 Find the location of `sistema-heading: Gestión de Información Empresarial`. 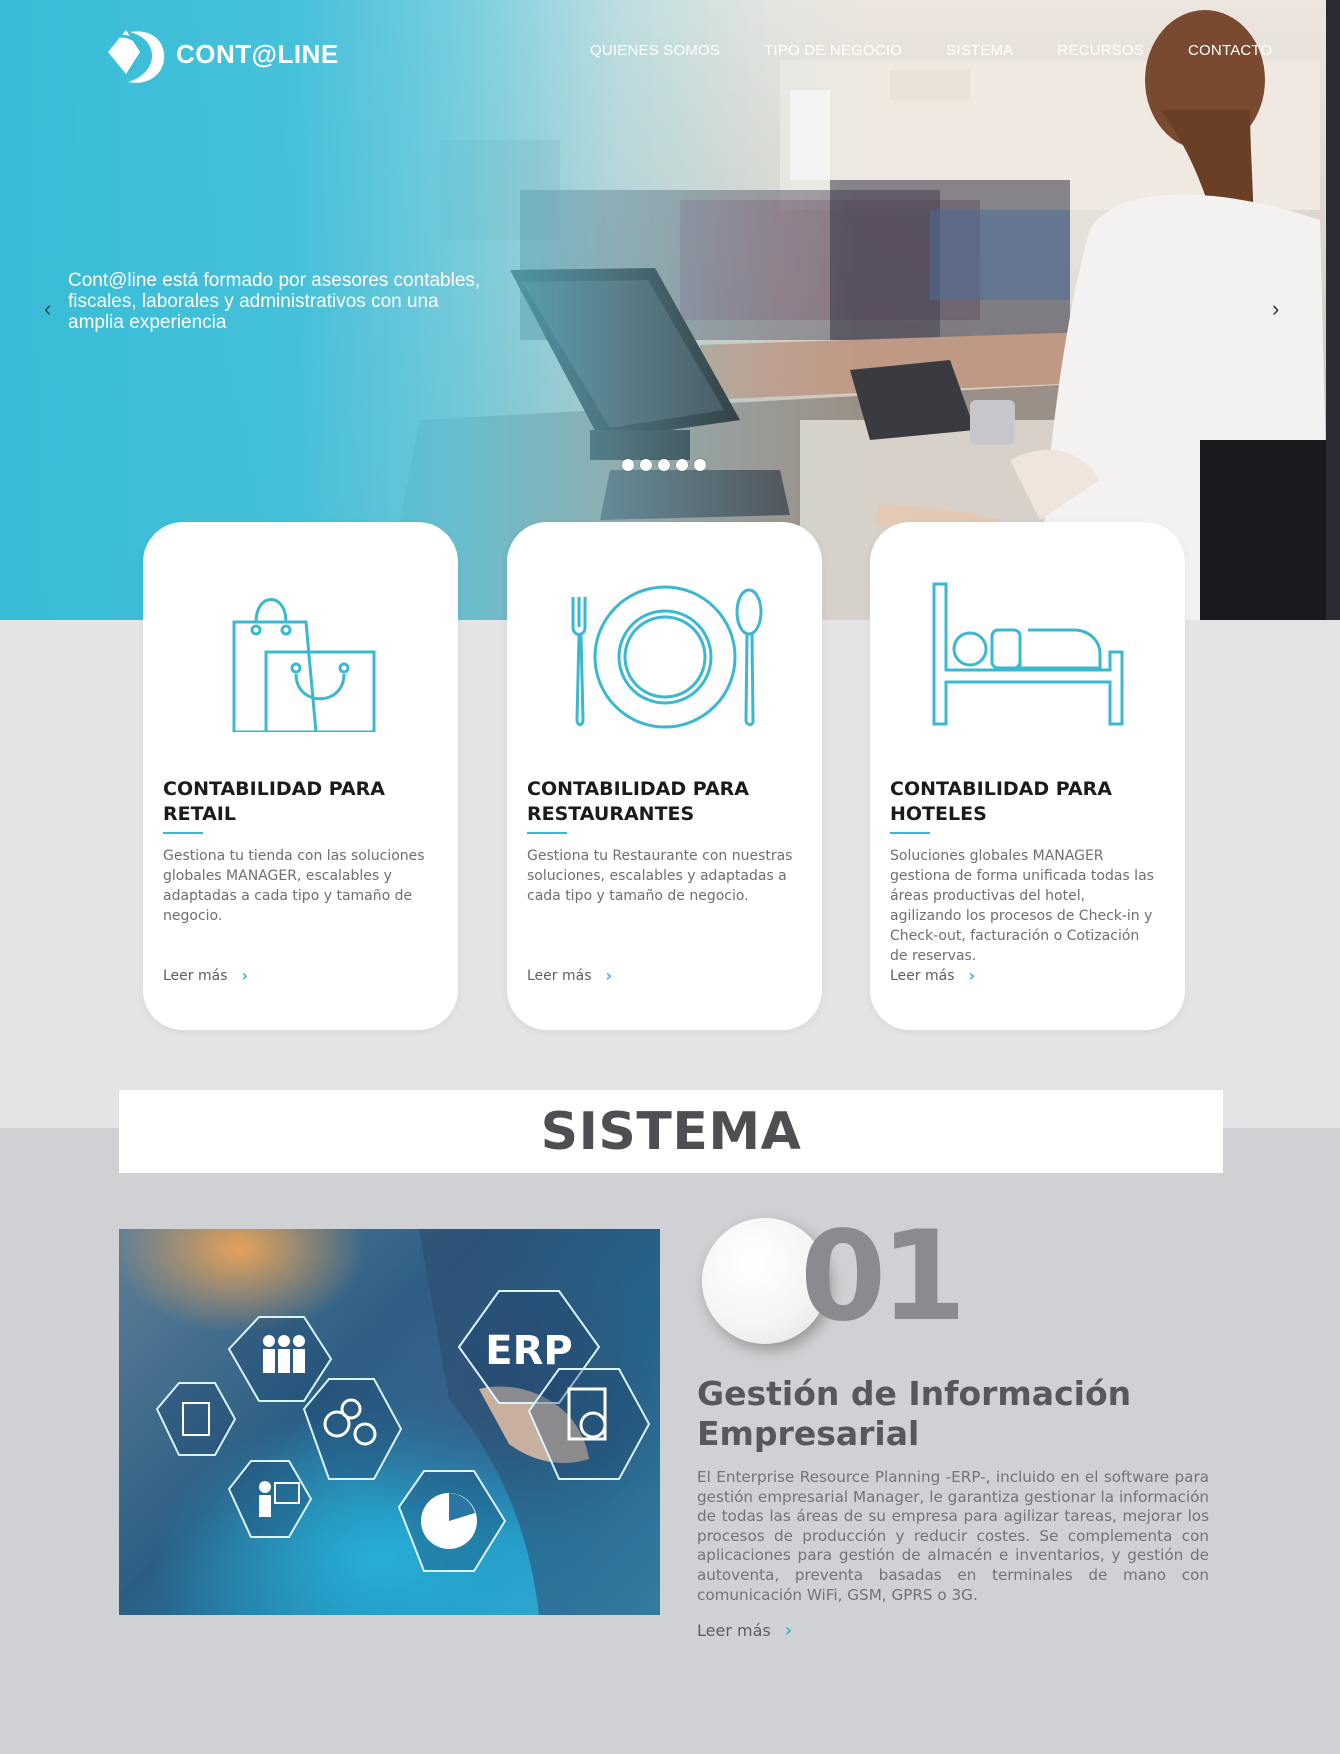

sistema-heading: Gestión de Información Empresarial is located at coordinates (914, 1413).